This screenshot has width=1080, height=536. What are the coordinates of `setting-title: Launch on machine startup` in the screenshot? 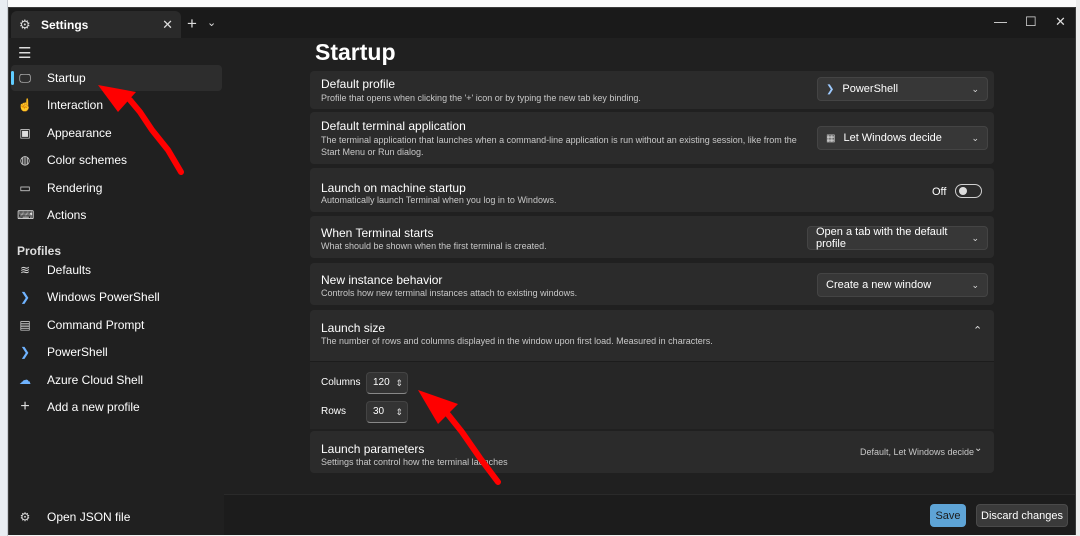 It's located at (393, 188).